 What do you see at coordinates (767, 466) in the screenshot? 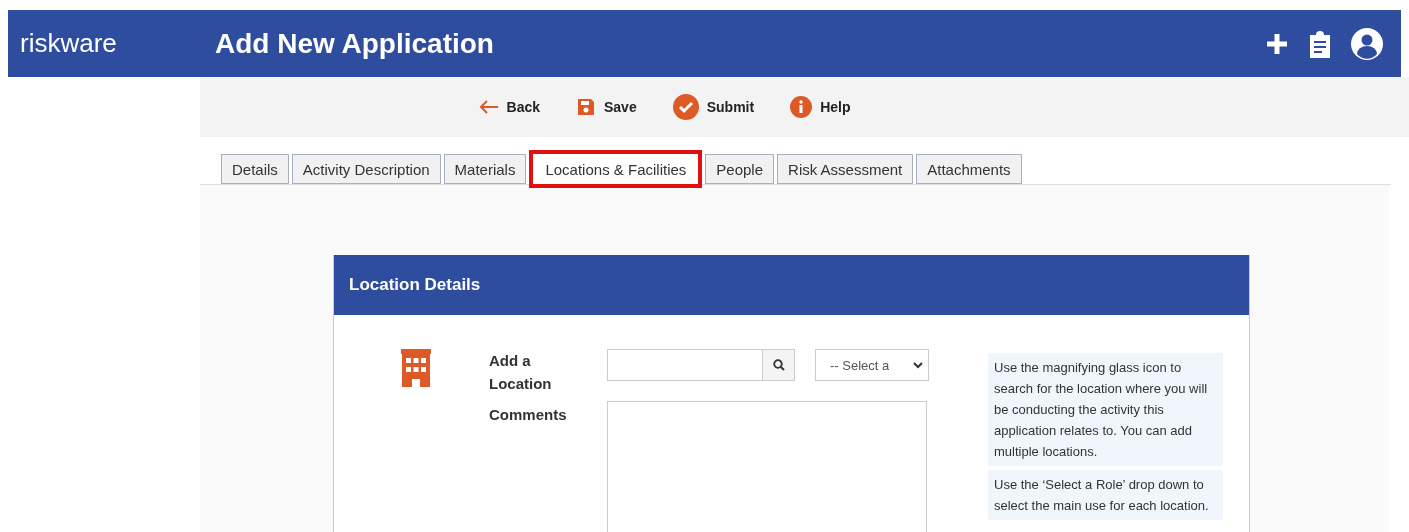
I see `comments-field` at bounding box center [767, 466].